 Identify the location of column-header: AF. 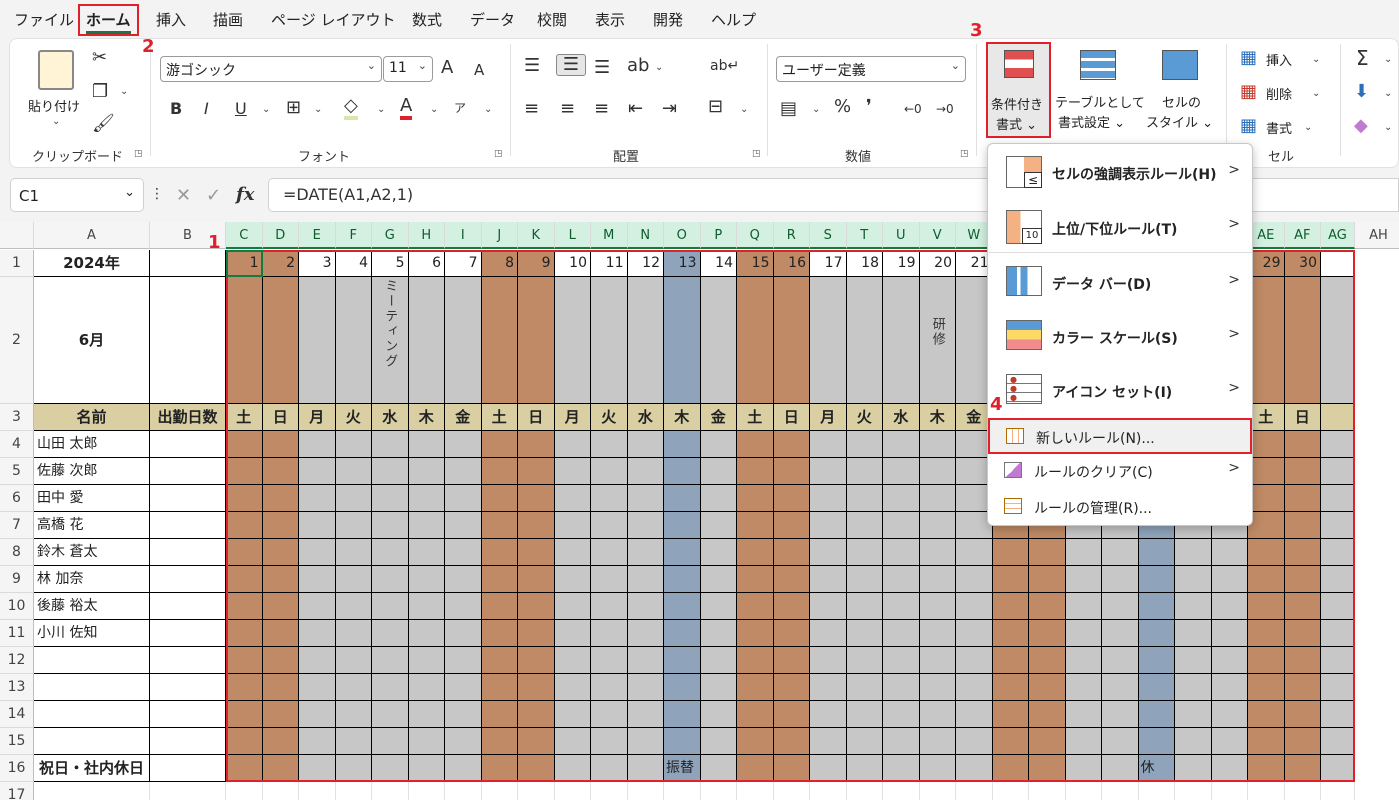
(1302, 235).